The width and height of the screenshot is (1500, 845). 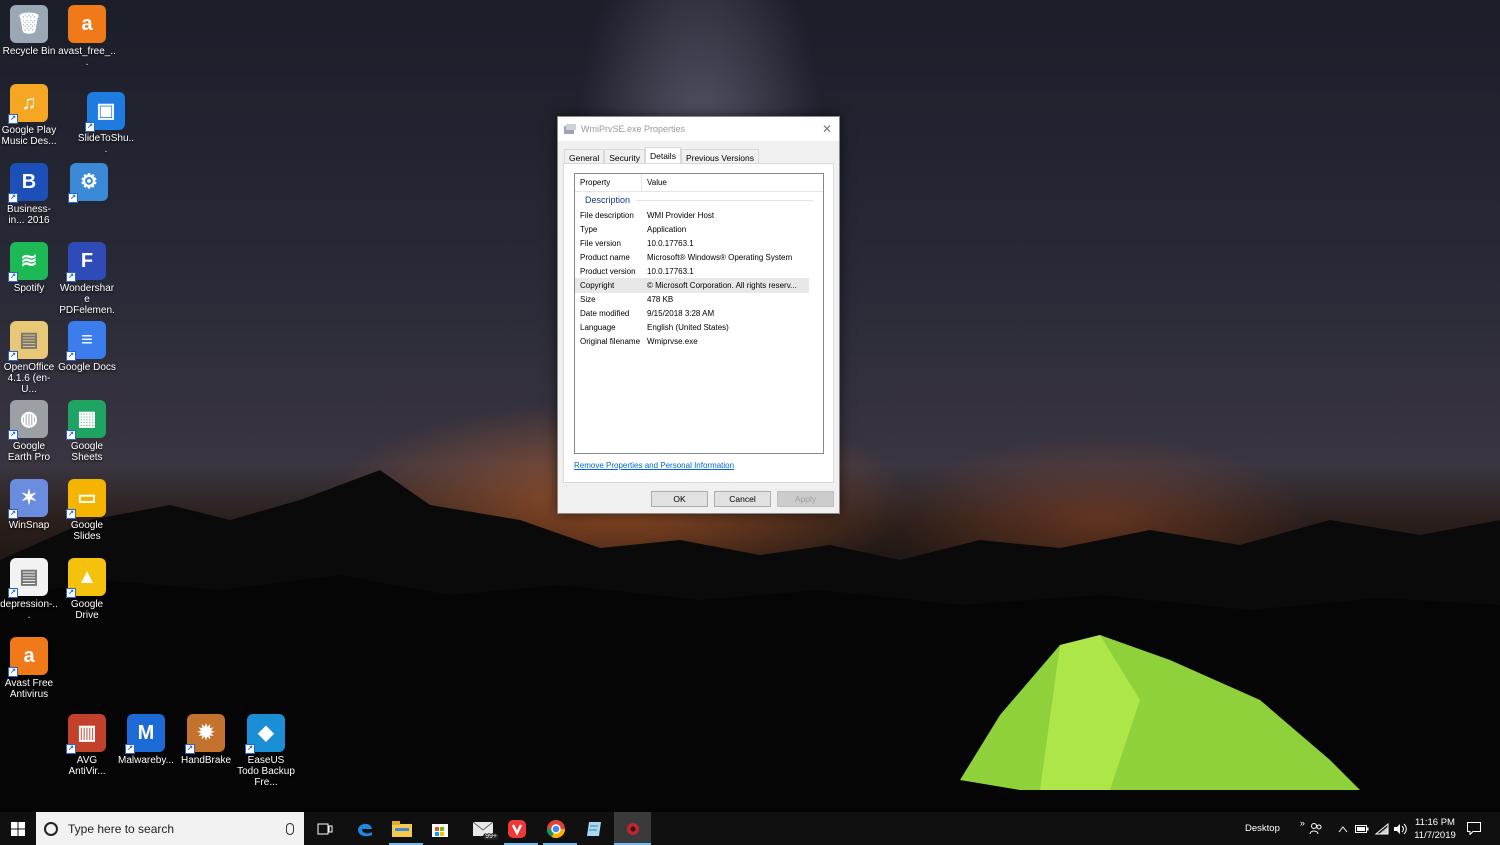 I want to click on desktop-icon: ≡ ↗ Google Docs, so click(x=87, y=347).